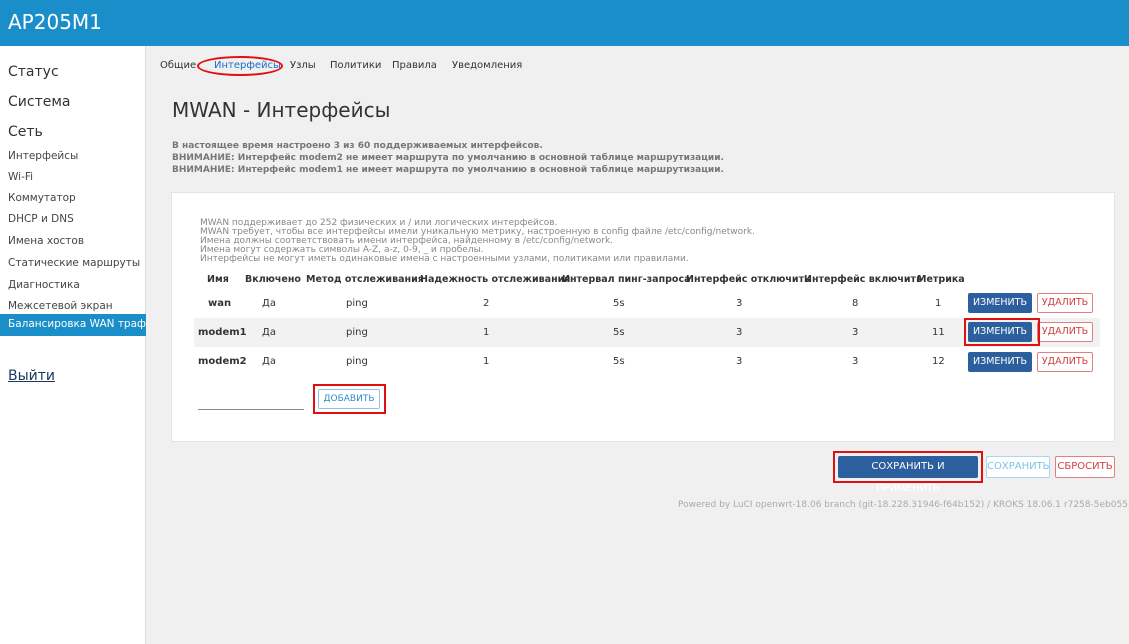 This screenshot has width=1129, height=644. What do you see at coordinates (222, 361) in the screenshot?
I see `interface-name: modem2` at bounding box center [222, 361].